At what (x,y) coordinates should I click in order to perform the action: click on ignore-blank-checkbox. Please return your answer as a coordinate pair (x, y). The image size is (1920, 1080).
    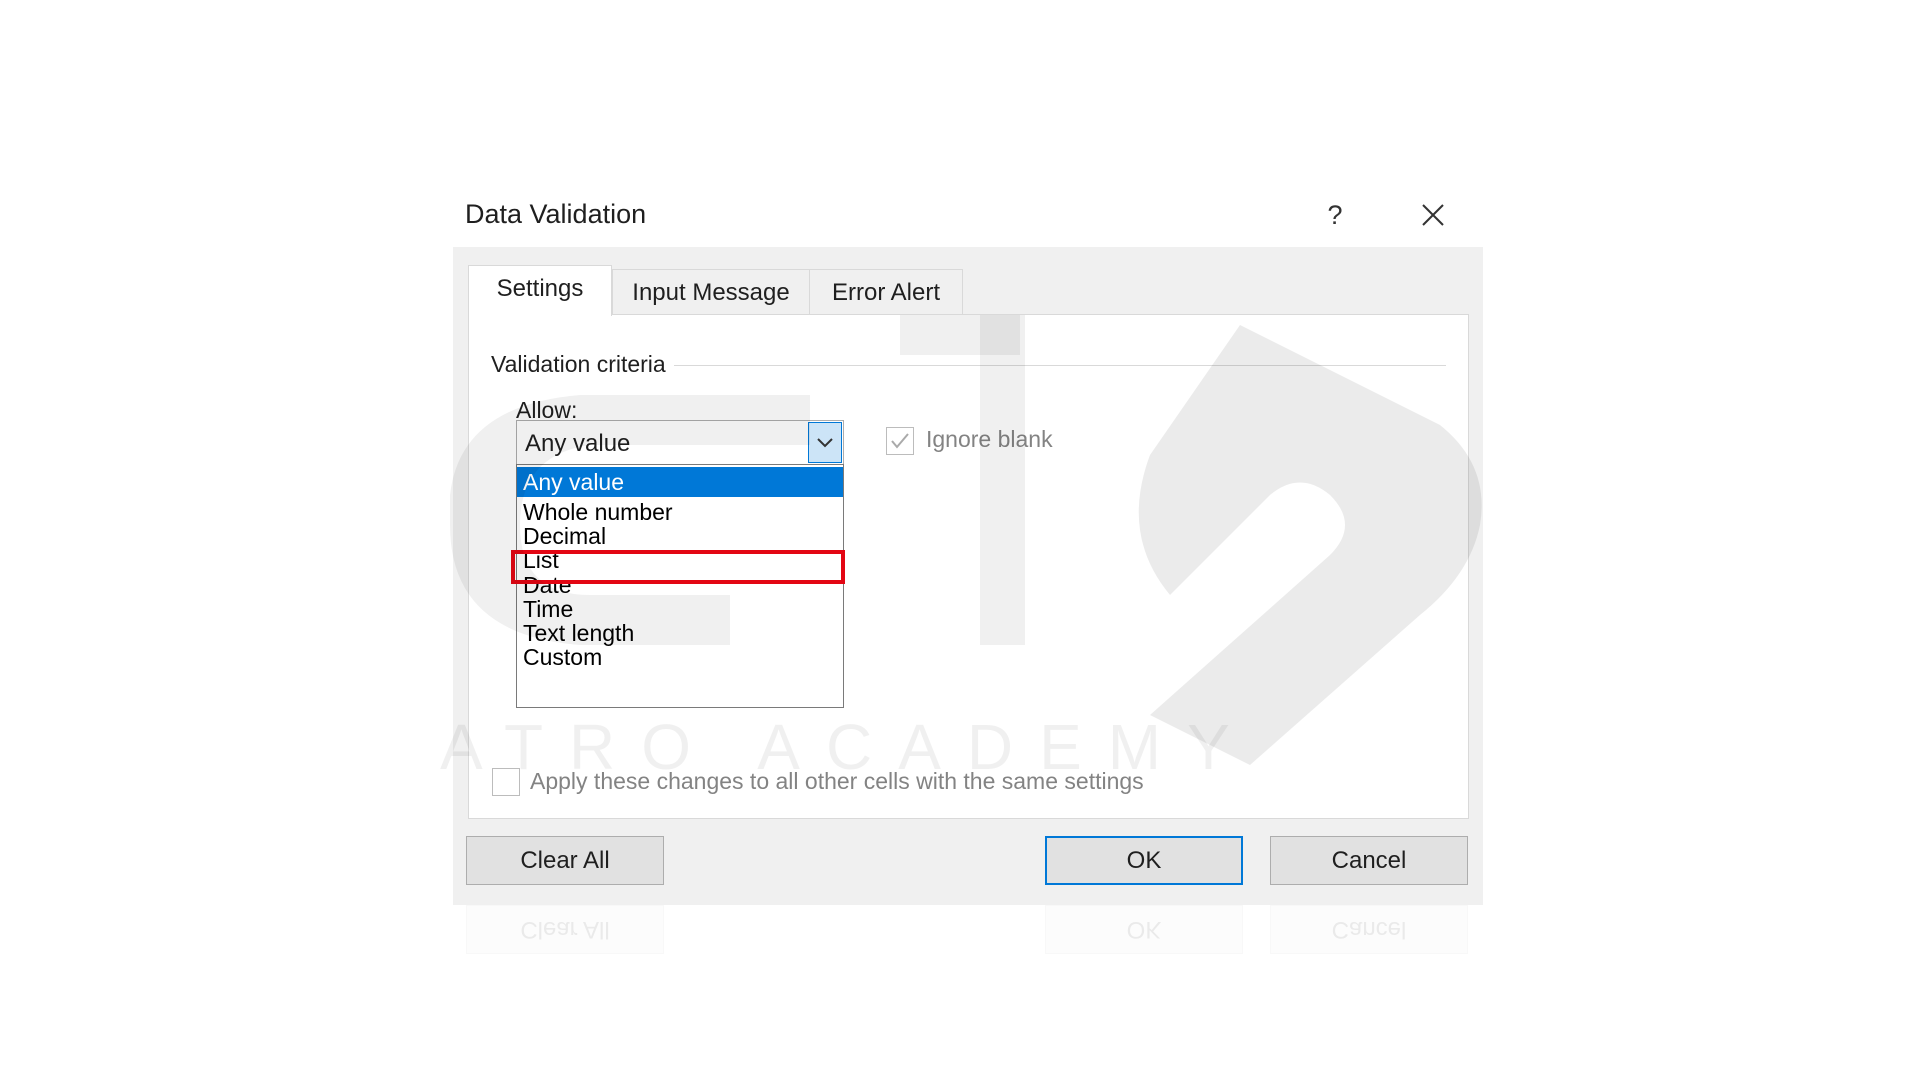
    Looking at the image, I should click on (900, 441).